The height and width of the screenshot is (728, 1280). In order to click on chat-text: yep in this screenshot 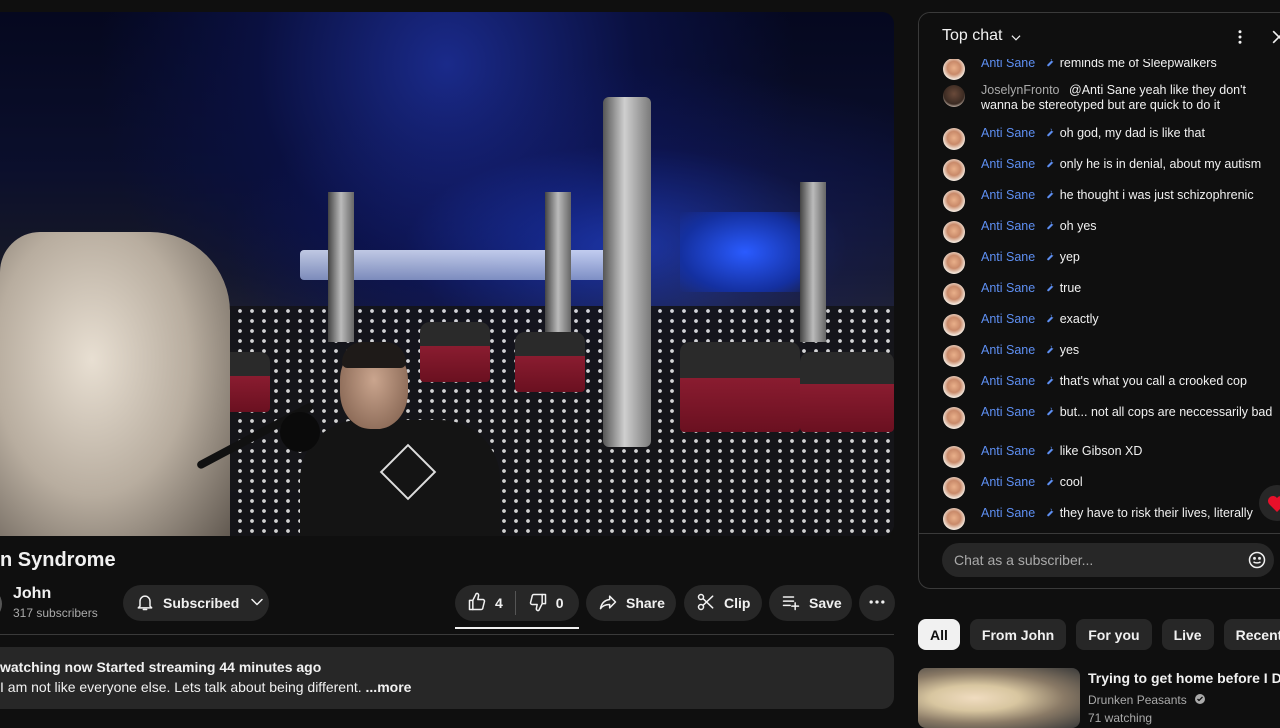, I will do `click(1069, 257)`.